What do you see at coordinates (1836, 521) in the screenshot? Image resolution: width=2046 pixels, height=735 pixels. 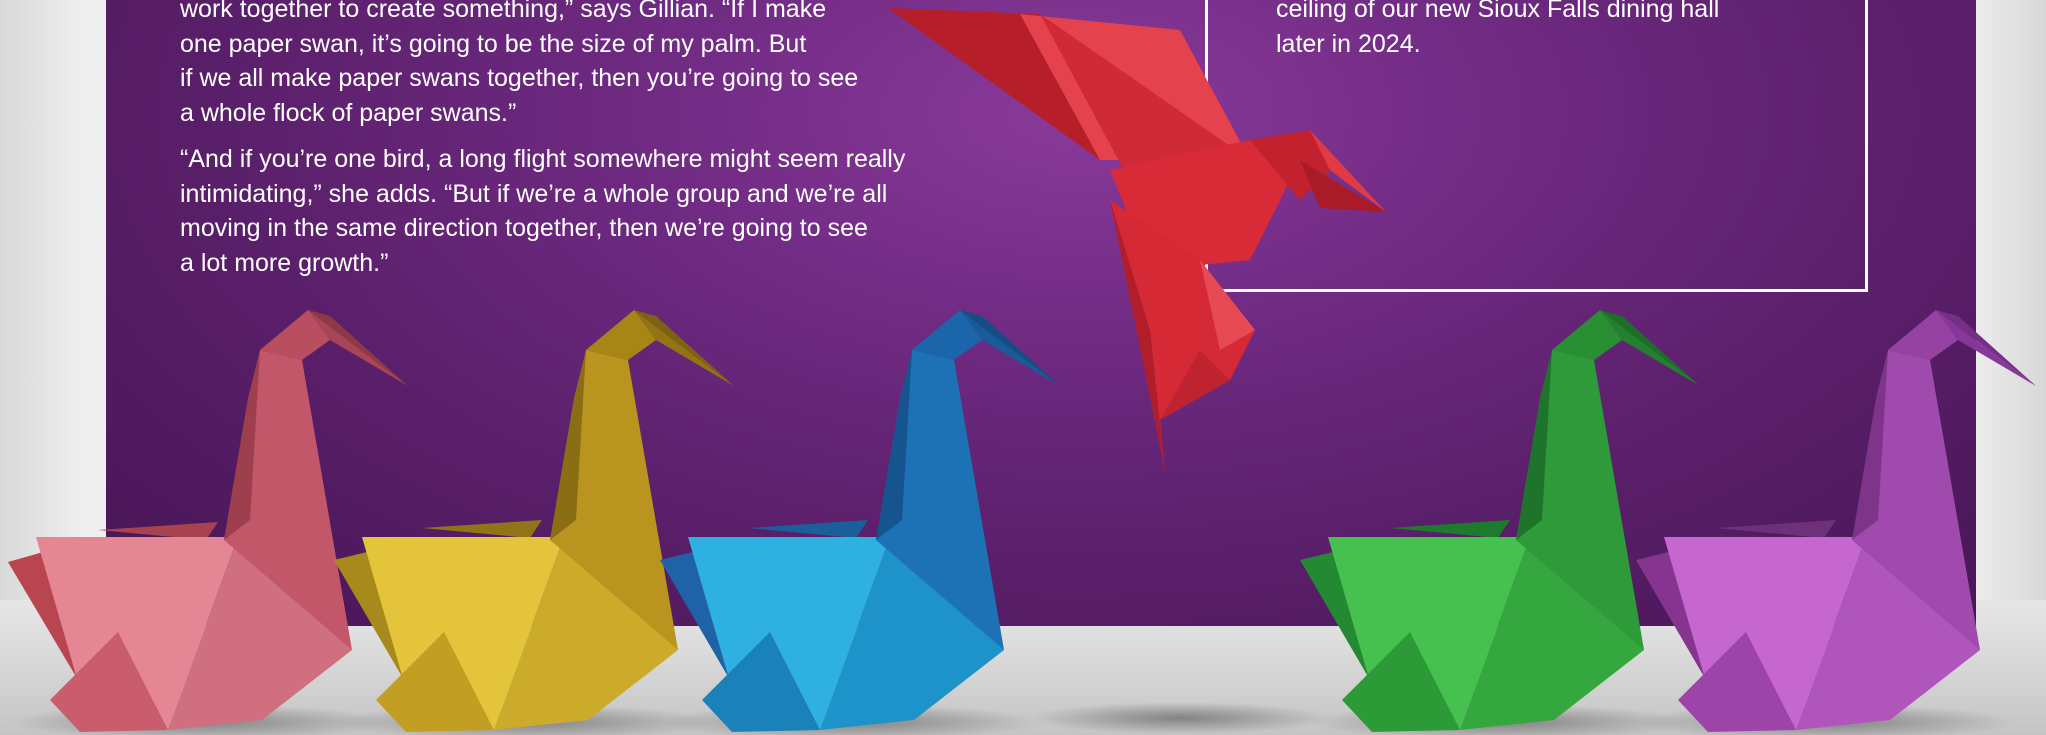 I see `purple-swan-icon` at bounding box center [1836, 521].